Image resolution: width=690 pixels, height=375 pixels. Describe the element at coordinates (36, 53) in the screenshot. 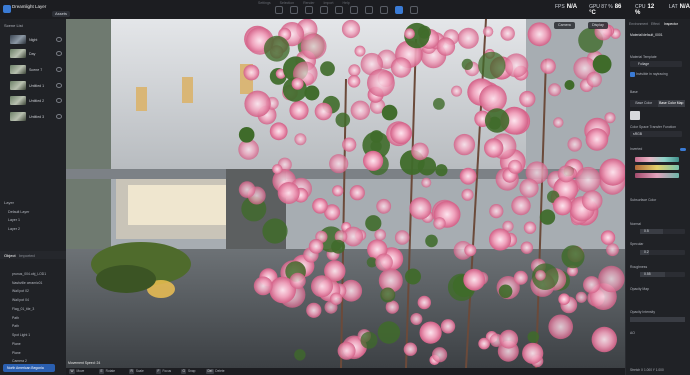

I see `scene-item: Day` at that location.